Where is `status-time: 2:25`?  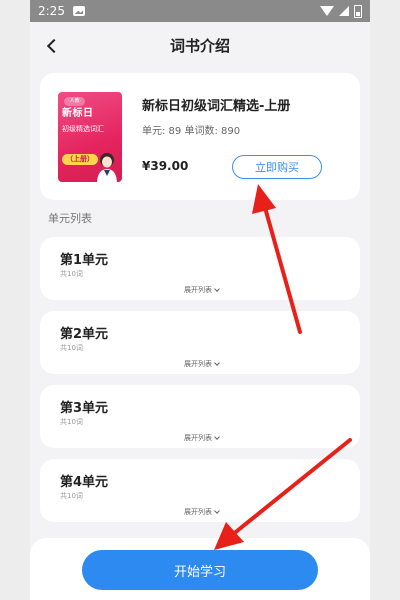 status-time: 2:25 is located at coordinates (51, 11).